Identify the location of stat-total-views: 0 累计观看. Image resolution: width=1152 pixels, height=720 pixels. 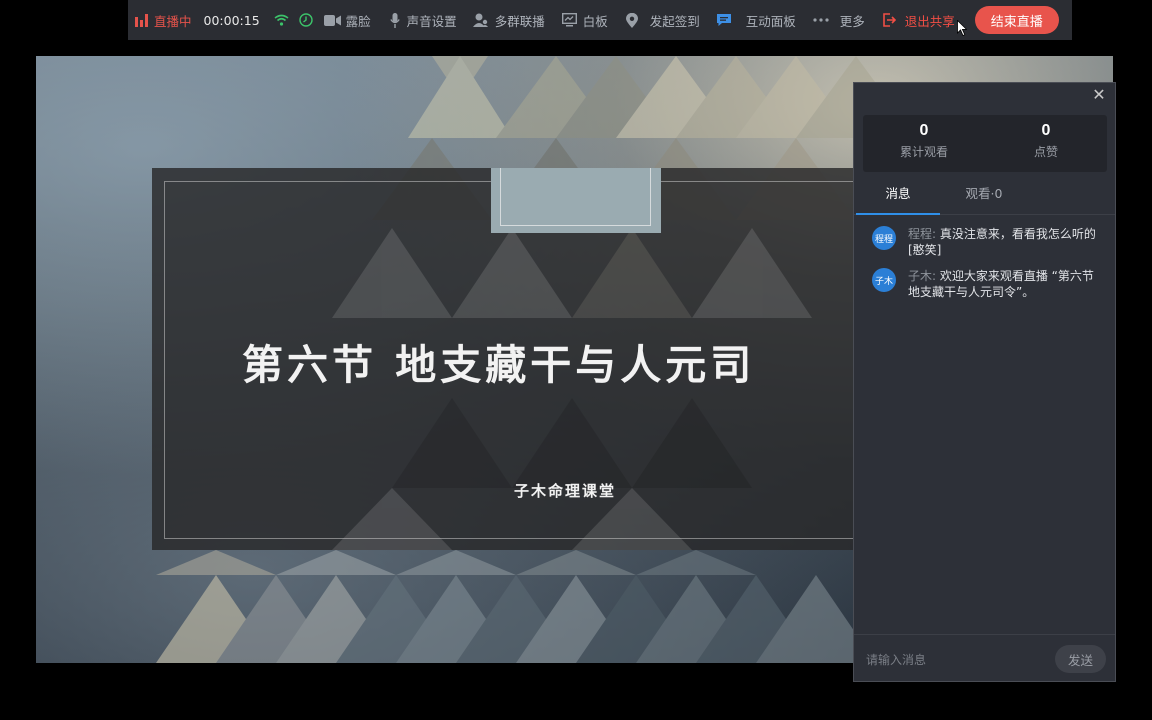
(924, 143).